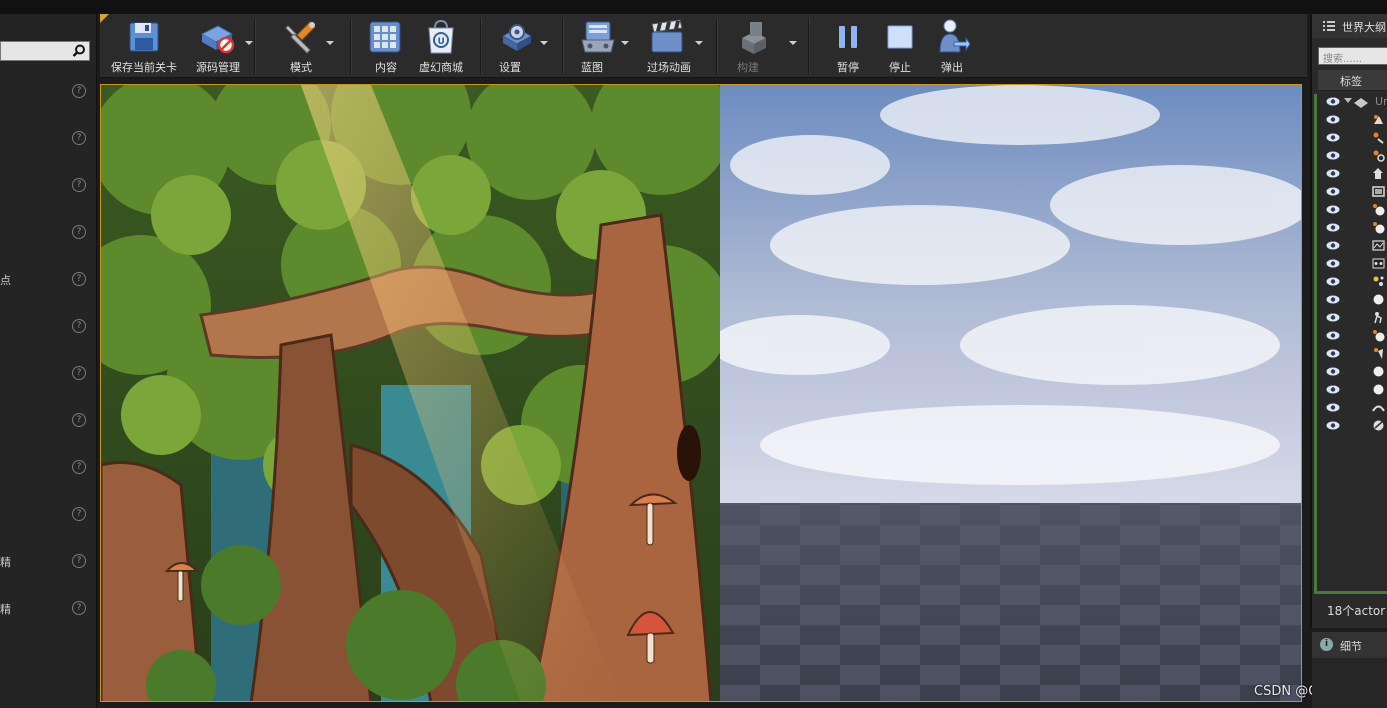  What do you see at coordinates (1348, 100) in the screenshot?
I see `expand-arrow-icon` at bounding box center [1348, 100].